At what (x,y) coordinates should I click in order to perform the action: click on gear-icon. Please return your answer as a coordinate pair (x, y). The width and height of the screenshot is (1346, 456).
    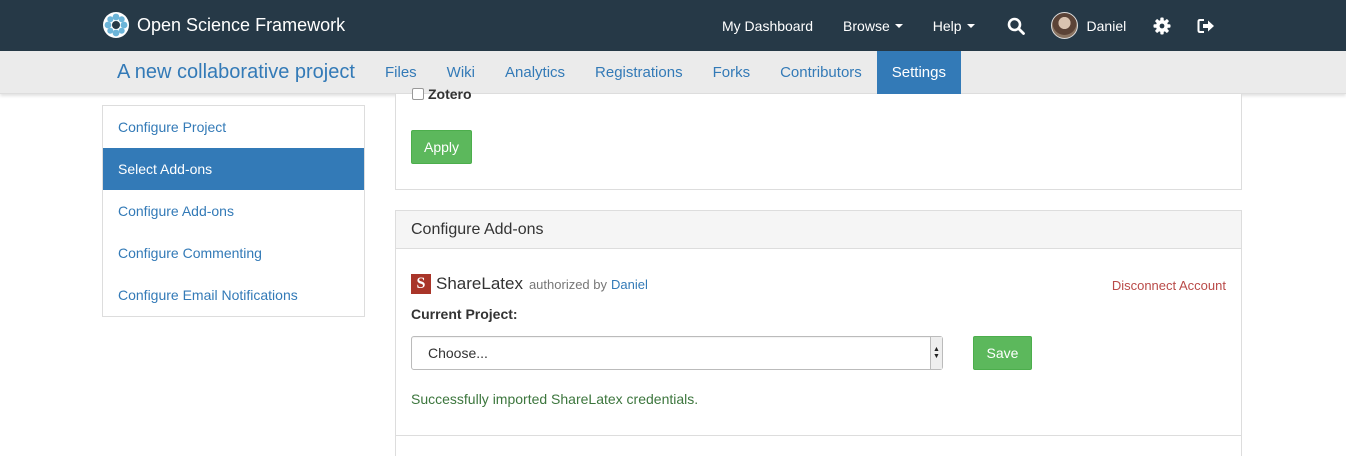
    Looking at the image, I should click on (1162, 25).